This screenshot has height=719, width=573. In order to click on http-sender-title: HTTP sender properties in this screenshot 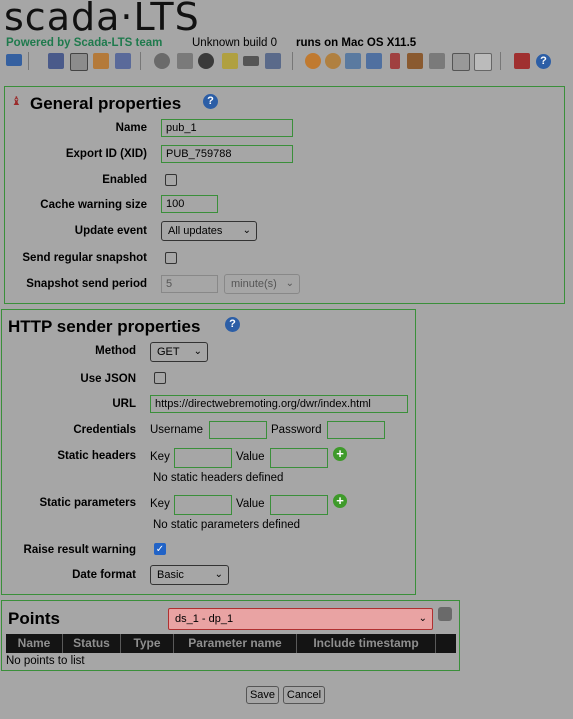, I will do `click(104, 326)`.